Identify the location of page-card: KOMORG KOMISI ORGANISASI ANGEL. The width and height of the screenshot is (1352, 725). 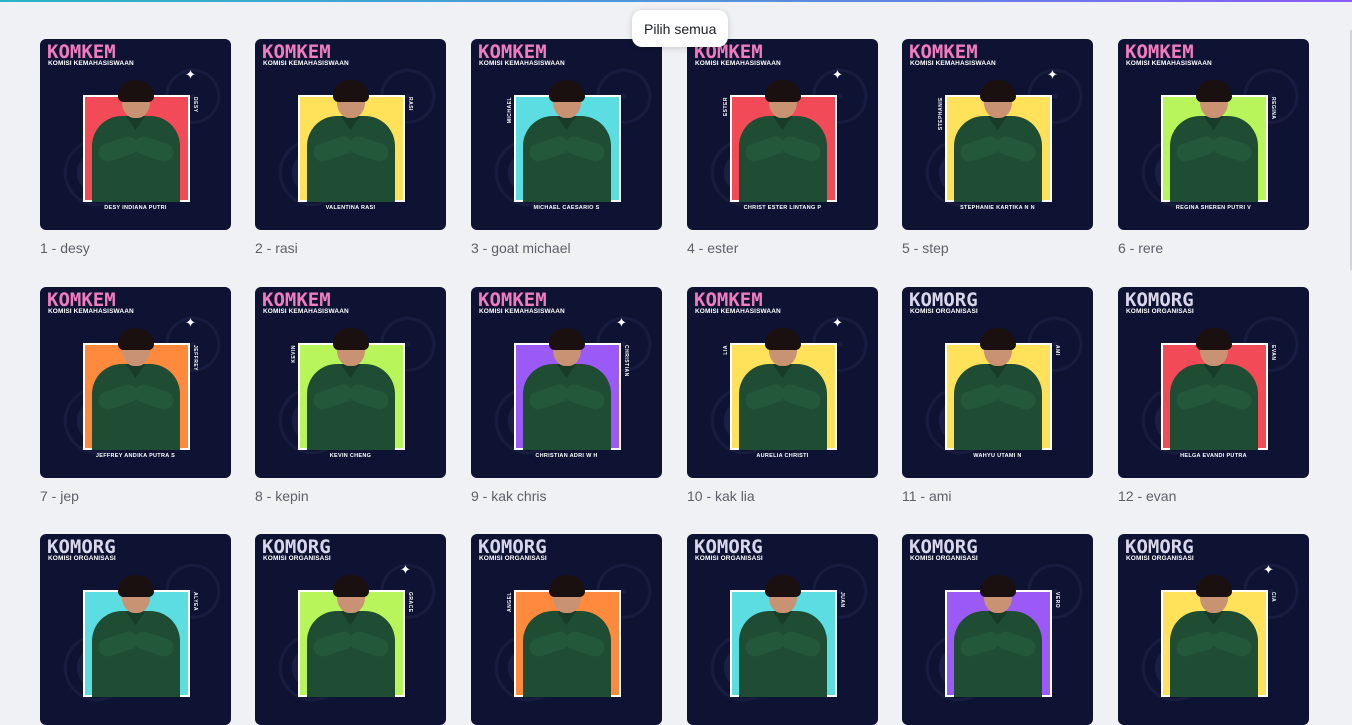
(566, 629).